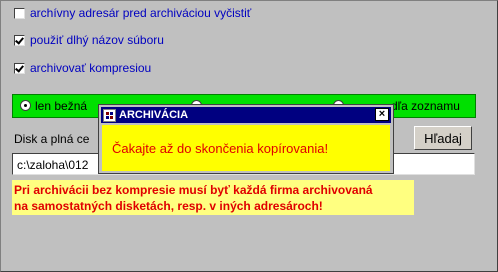  Describe the element at coordinates (154, 115) in the screenshot. I see `dialog-title: ARCHIVÁCIA` at that location.